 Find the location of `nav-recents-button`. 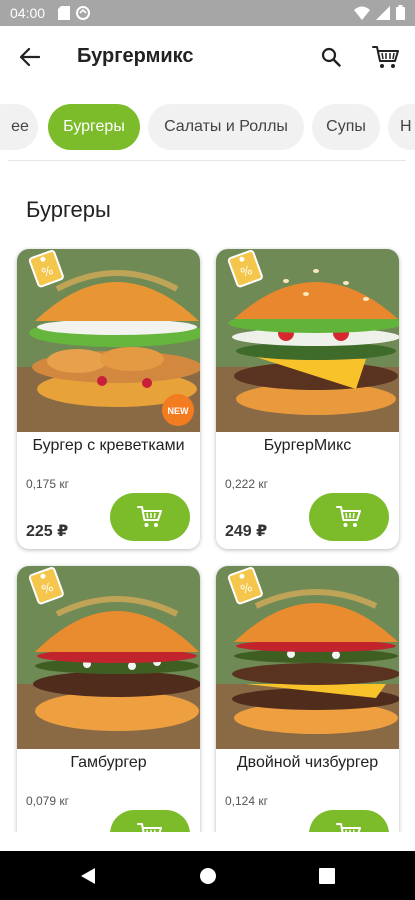

nav-recents-button is located at coordinates (327, 876).